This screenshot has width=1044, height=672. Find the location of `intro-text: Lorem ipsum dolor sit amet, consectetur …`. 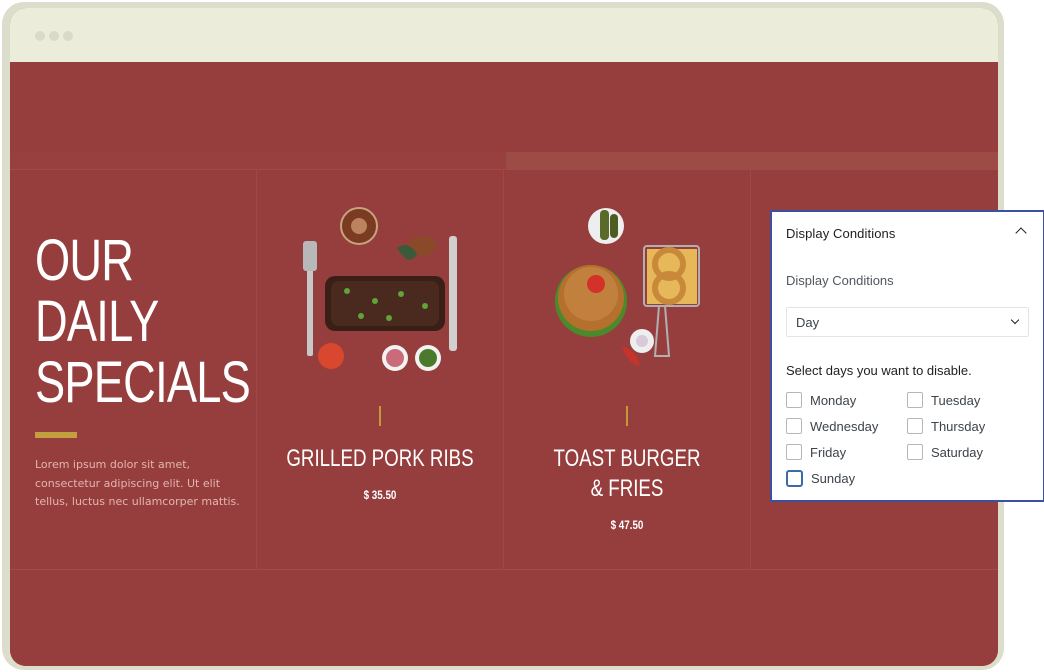

intro-text: Lorem ipsum dolor sit amet, consectetur … is located at coordinates (137, 483).